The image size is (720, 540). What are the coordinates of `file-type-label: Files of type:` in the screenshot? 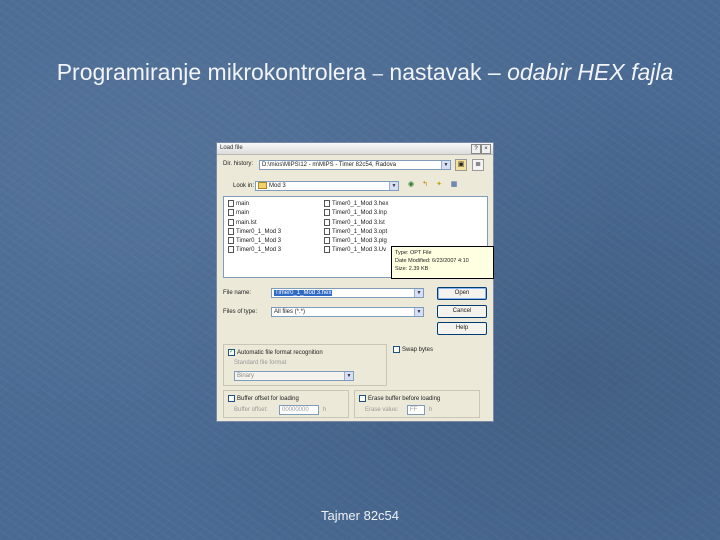 It's located at (240, 312).